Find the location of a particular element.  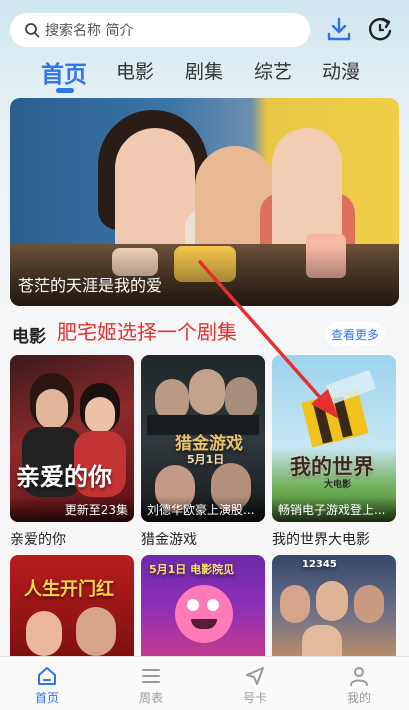

nav-label: 号卡 is located at coordinates (254, 698).